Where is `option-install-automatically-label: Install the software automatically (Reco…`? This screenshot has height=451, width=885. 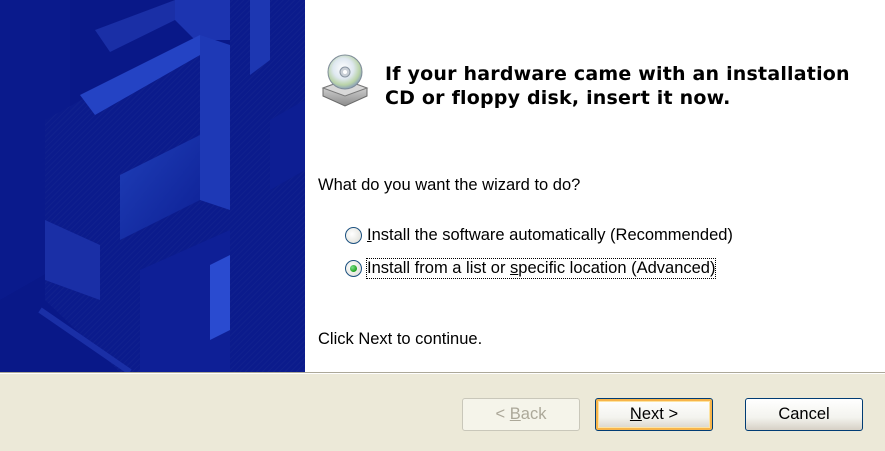 option-install-automatically-label: Install the software automatically (Reco… is located at coordinates (550, 235).